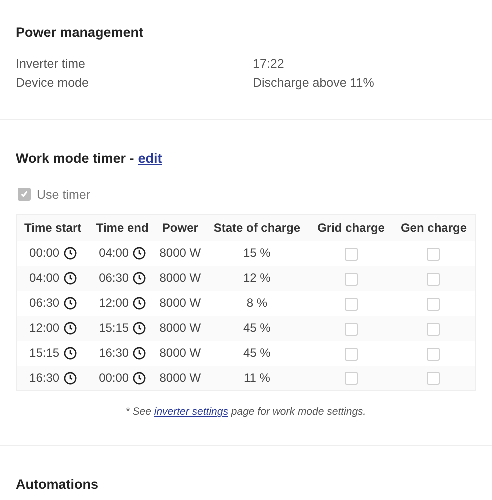  I want to click on column-header: Power, so click(180, 227).